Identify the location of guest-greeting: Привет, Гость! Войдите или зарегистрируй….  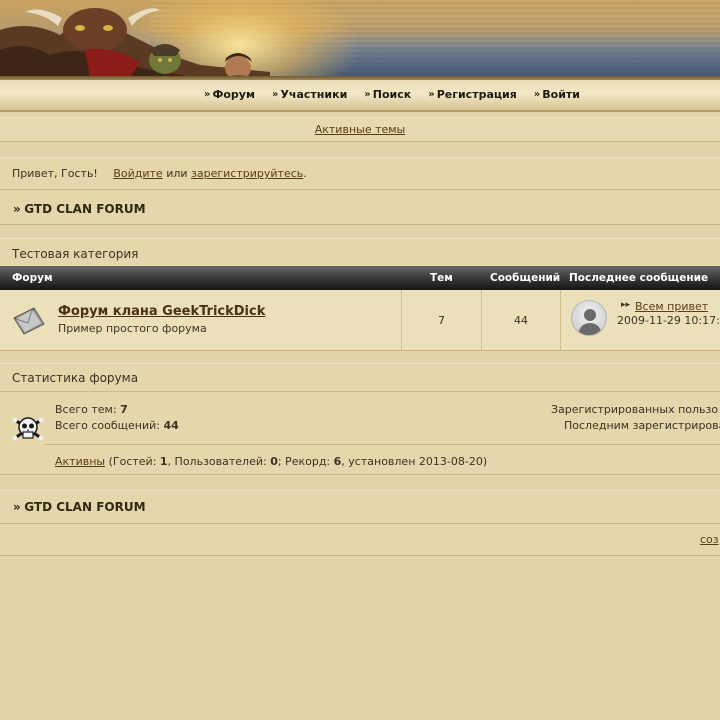
(159, 173).